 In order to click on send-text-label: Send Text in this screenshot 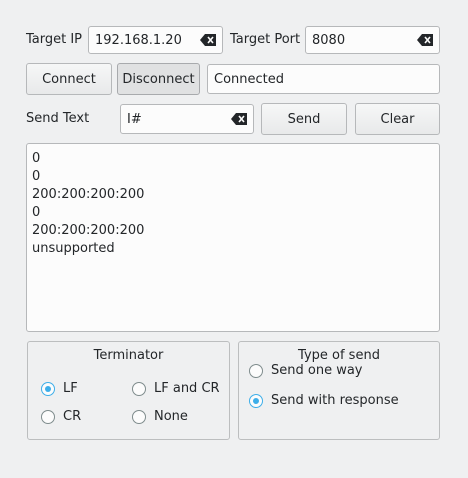, I will do `click(58, 118)`.